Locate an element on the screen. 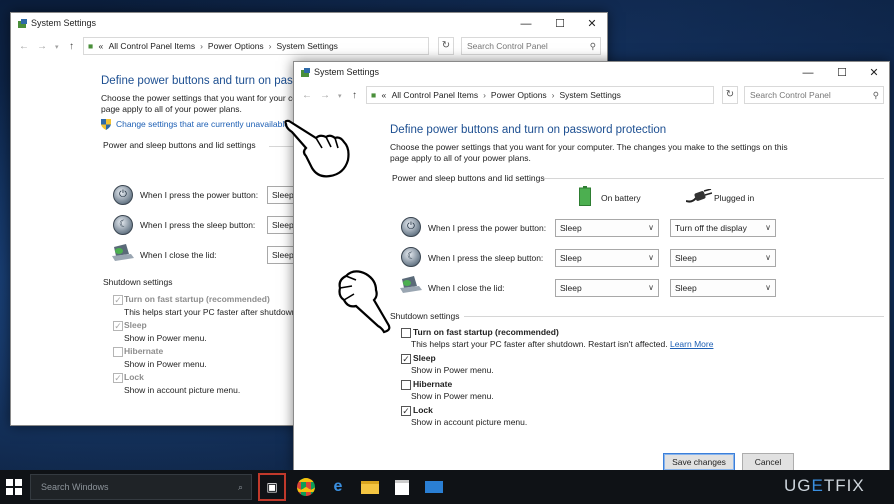  edge-icon: e is located at coordinates (338, 486).